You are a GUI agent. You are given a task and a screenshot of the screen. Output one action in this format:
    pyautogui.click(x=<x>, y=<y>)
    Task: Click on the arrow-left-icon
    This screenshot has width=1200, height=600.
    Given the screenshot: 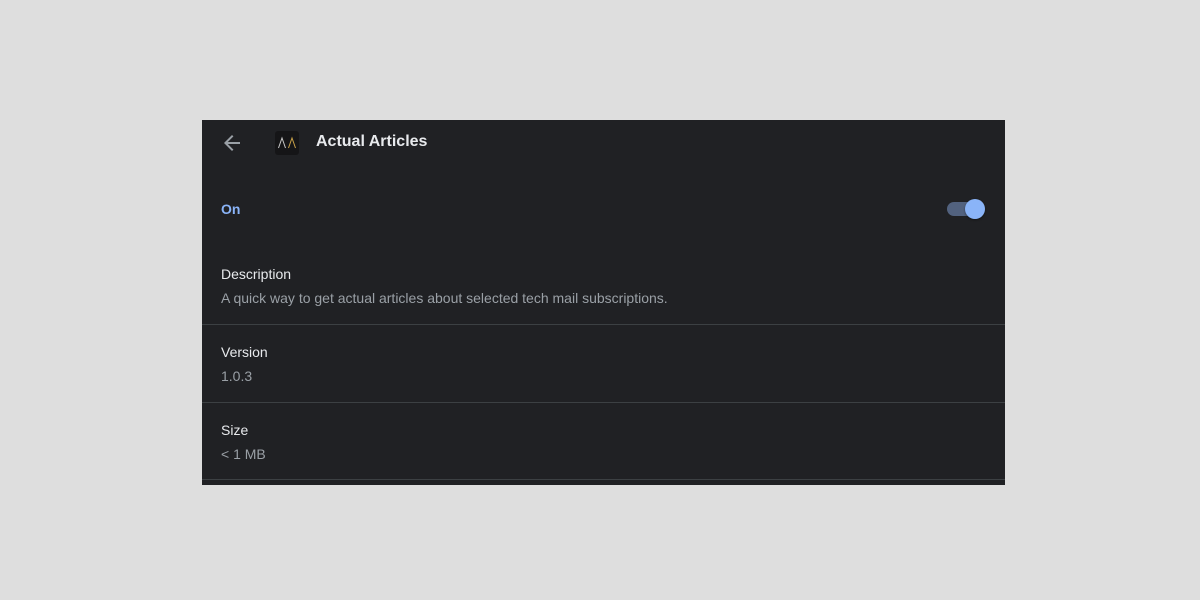 What is the action you would take?
    pyautogui.click(x=232, y=143)
    